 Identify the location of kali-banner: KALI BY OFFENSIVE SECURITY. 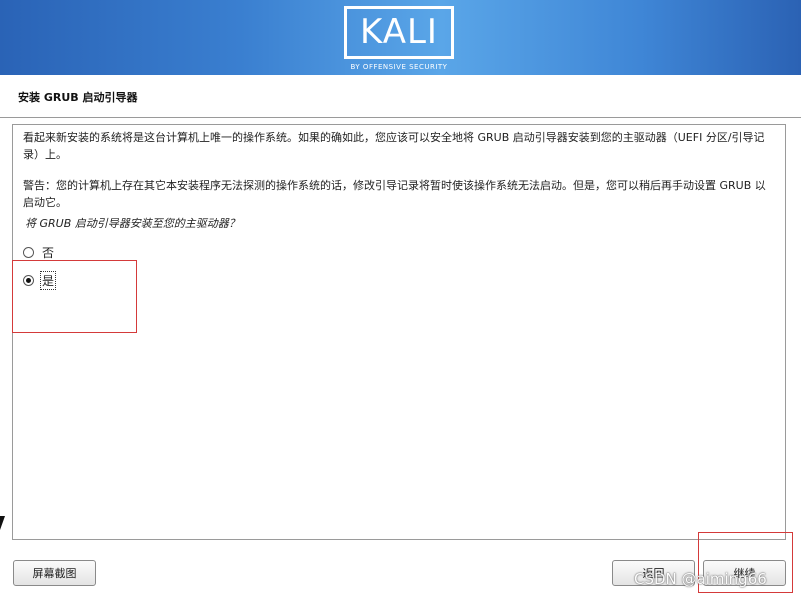
(400, 37).